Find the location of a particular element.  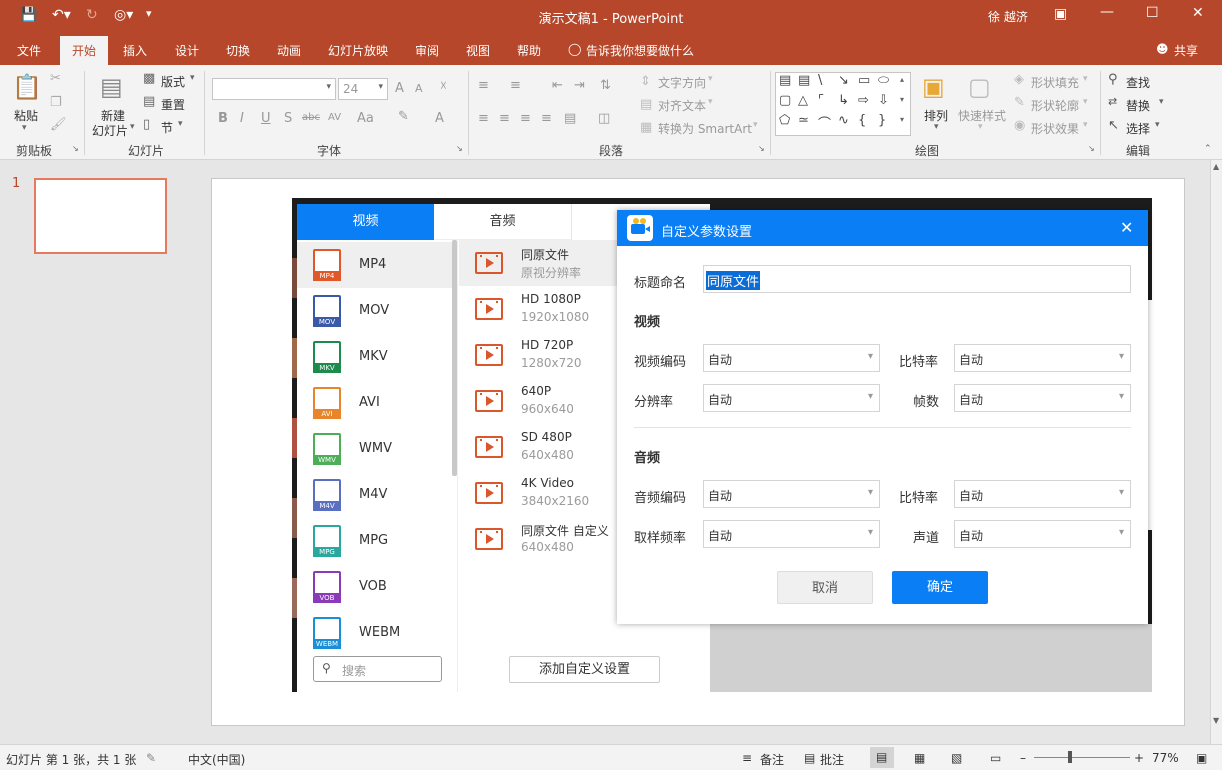

distributed-icon: ▤ is located at coordinates (570, 118).